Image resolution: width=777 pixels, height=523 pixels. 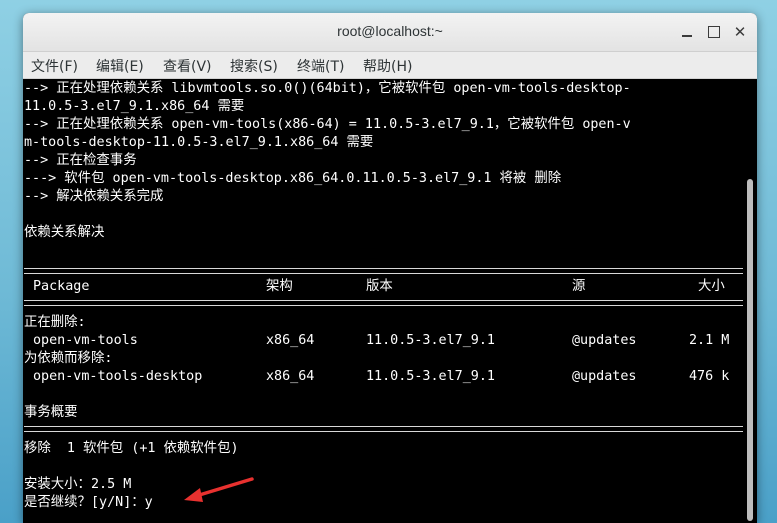 What do you see at coordinates (88, 503) in the screenshot?
I see `continue-prompt: 是否继续？[y/N]：y` at bounding box center [88, 503].